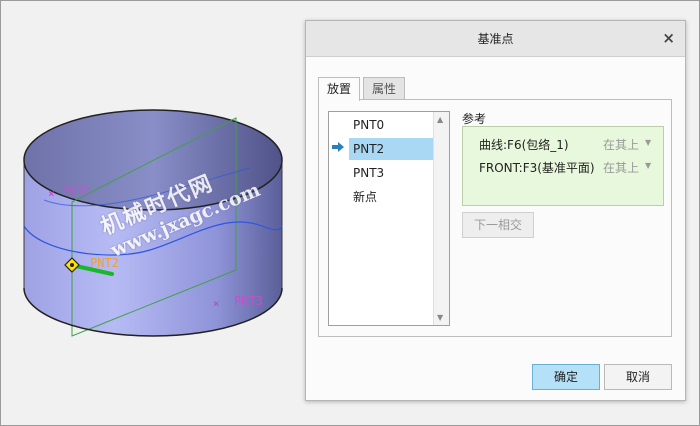  I want to click on point-list: PNT0 PNT2 PNT3 新点 ▲ ▼, so click(389, 218).